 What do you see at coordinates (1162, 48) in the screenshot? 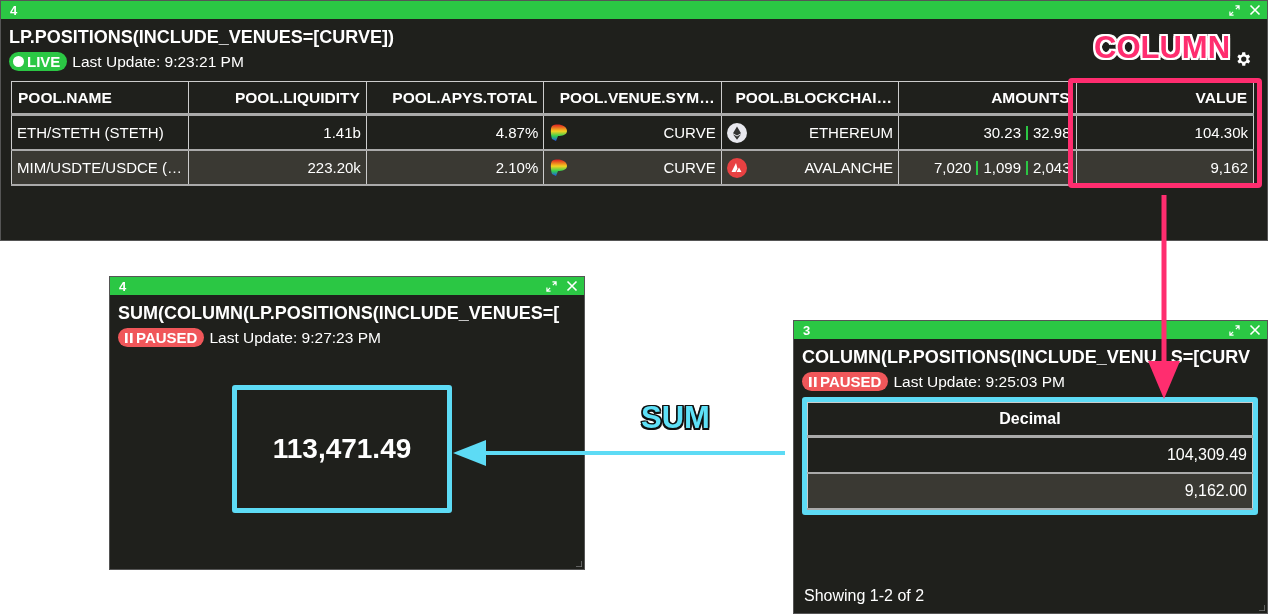
I see `annotation-label: COLUMN` at bounding box center [1162, 48].